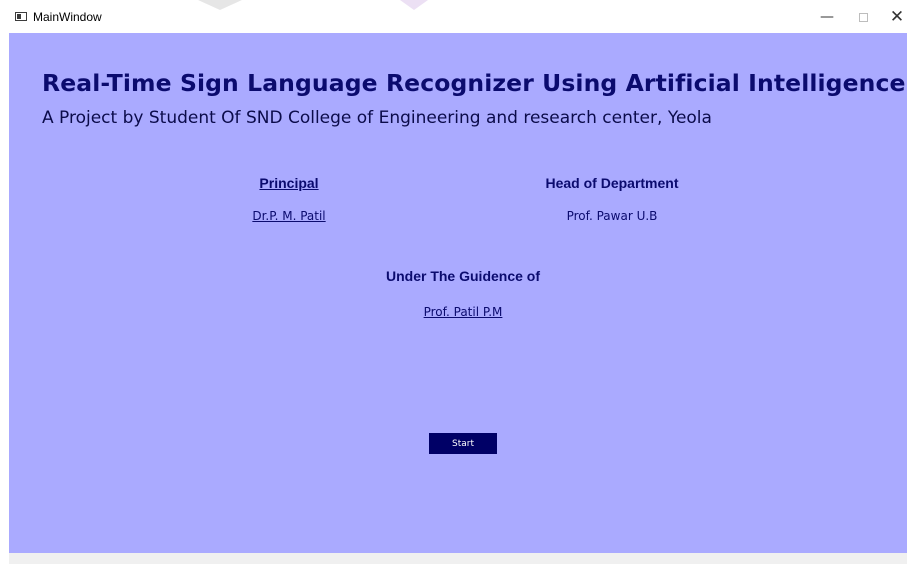 This screenshot has height=564, width=907. I want to click on status-strip, so click(458, 558).